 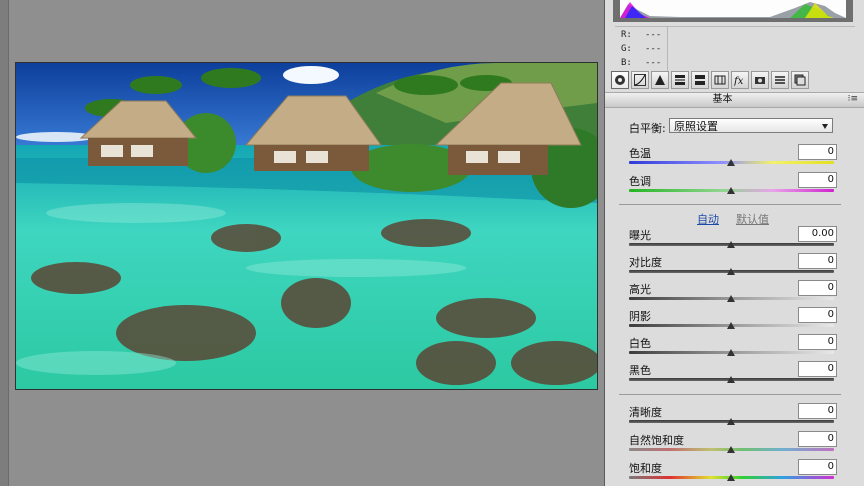 What do you see at coordinates (680, 80) in the screenshot?
I see `hsl-icon` at bounding box center [680, 80].